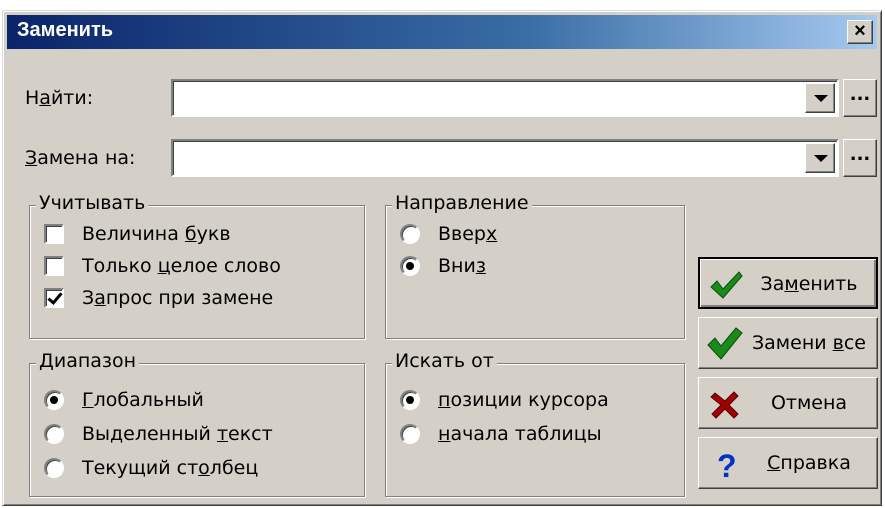 Image resolution: width=885 pixels, height=508 pixels. What do you see at coordinates (410, 400) in the screenshot?
I see `from-cursor-circle` at bounding box center [410, 400].